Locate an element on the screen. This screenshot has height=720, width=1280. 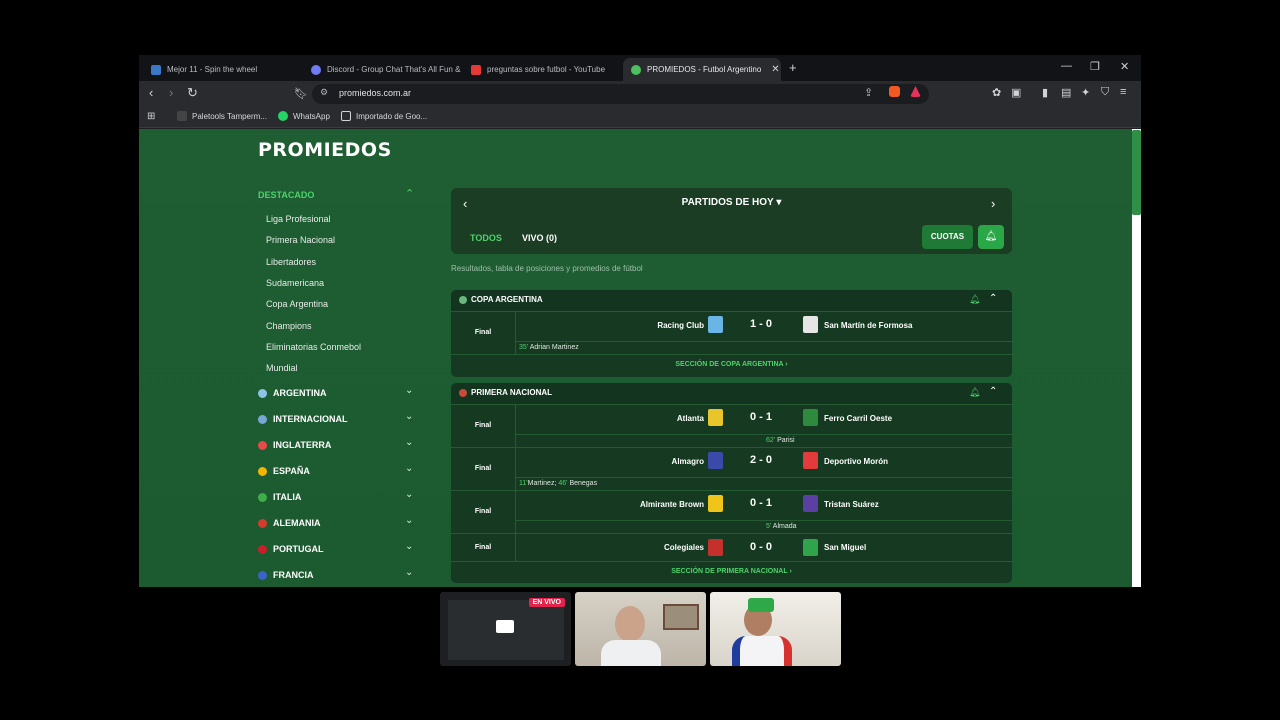
leo-ai-icon: ✦ is located at coordinates (1085, 92).